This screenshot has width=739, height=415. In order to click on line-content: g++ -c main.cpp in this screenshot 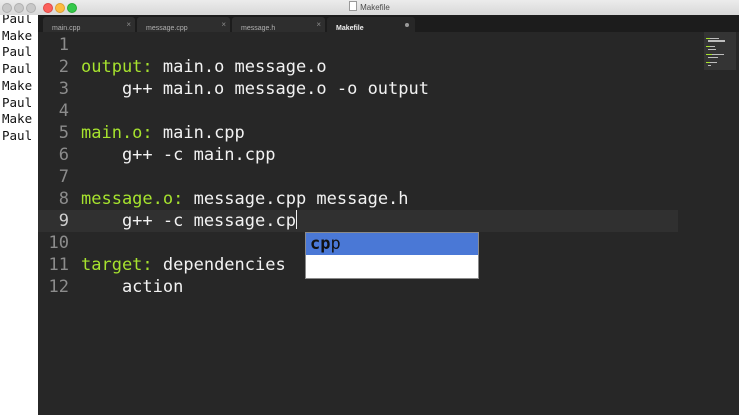, I will do `click(178, 155)`.